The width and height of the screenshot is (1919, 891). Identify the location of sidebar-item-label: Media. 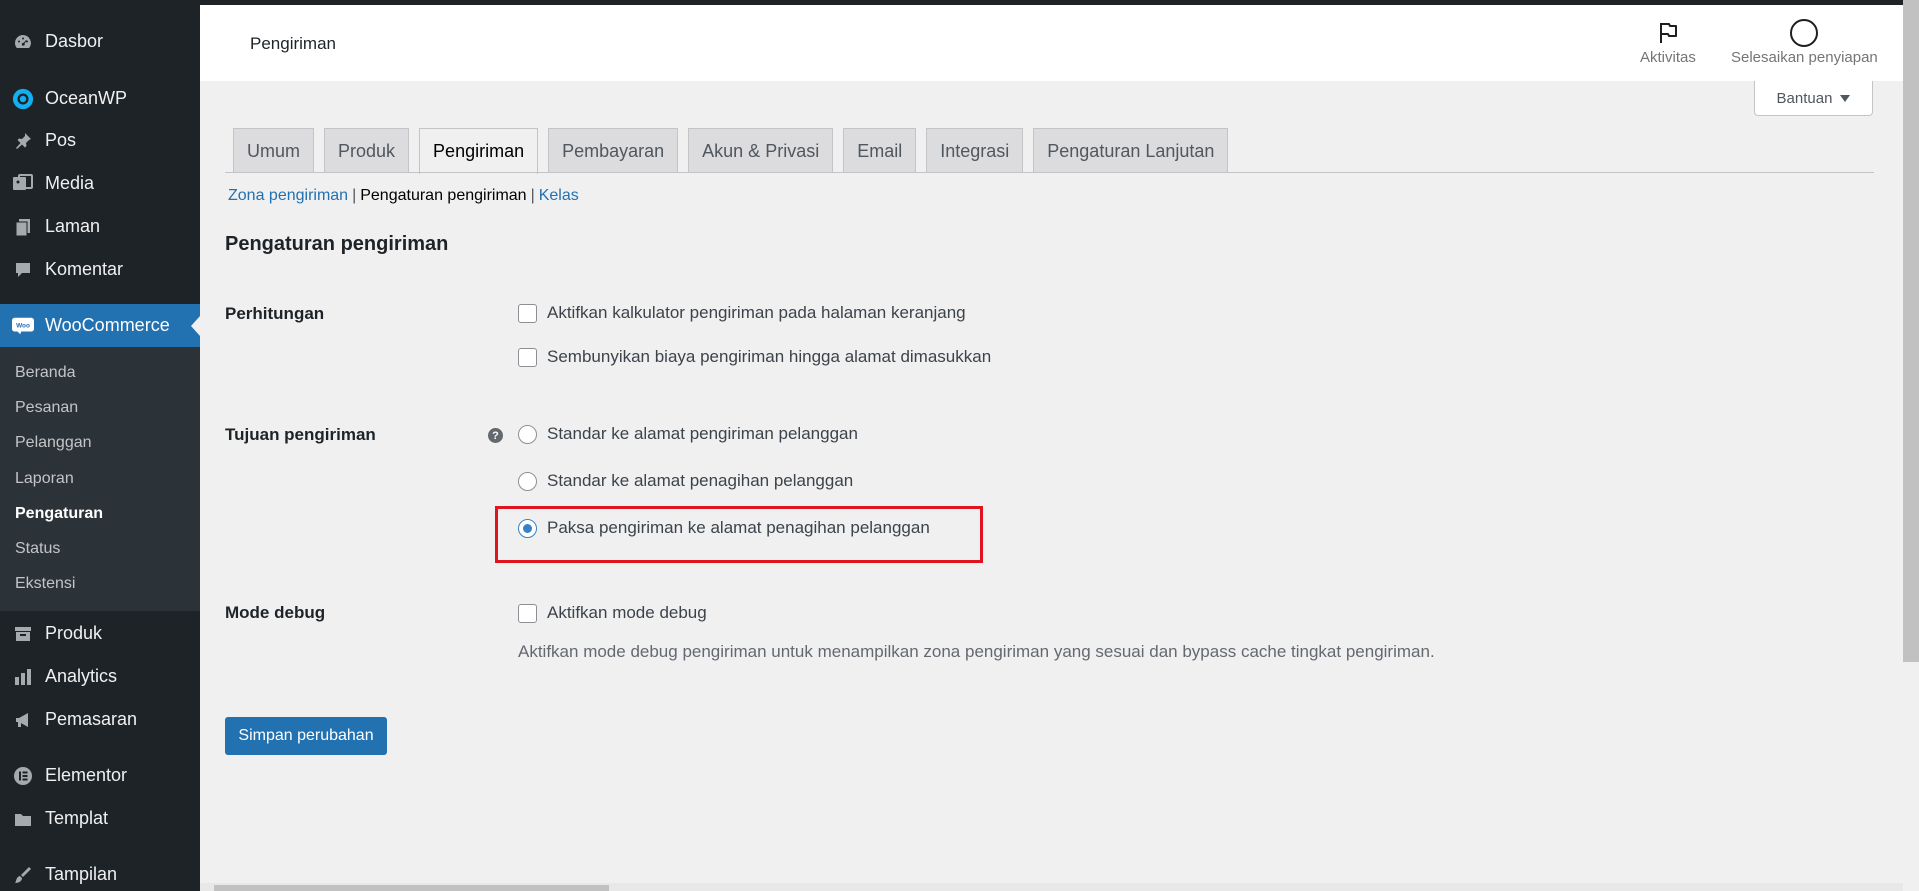
(70, 183).